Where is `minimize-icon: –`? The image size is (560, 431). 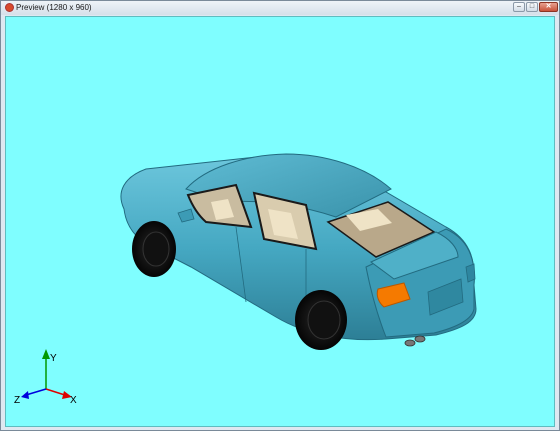
minimize-icon: – is located at coordinates (519, 6).